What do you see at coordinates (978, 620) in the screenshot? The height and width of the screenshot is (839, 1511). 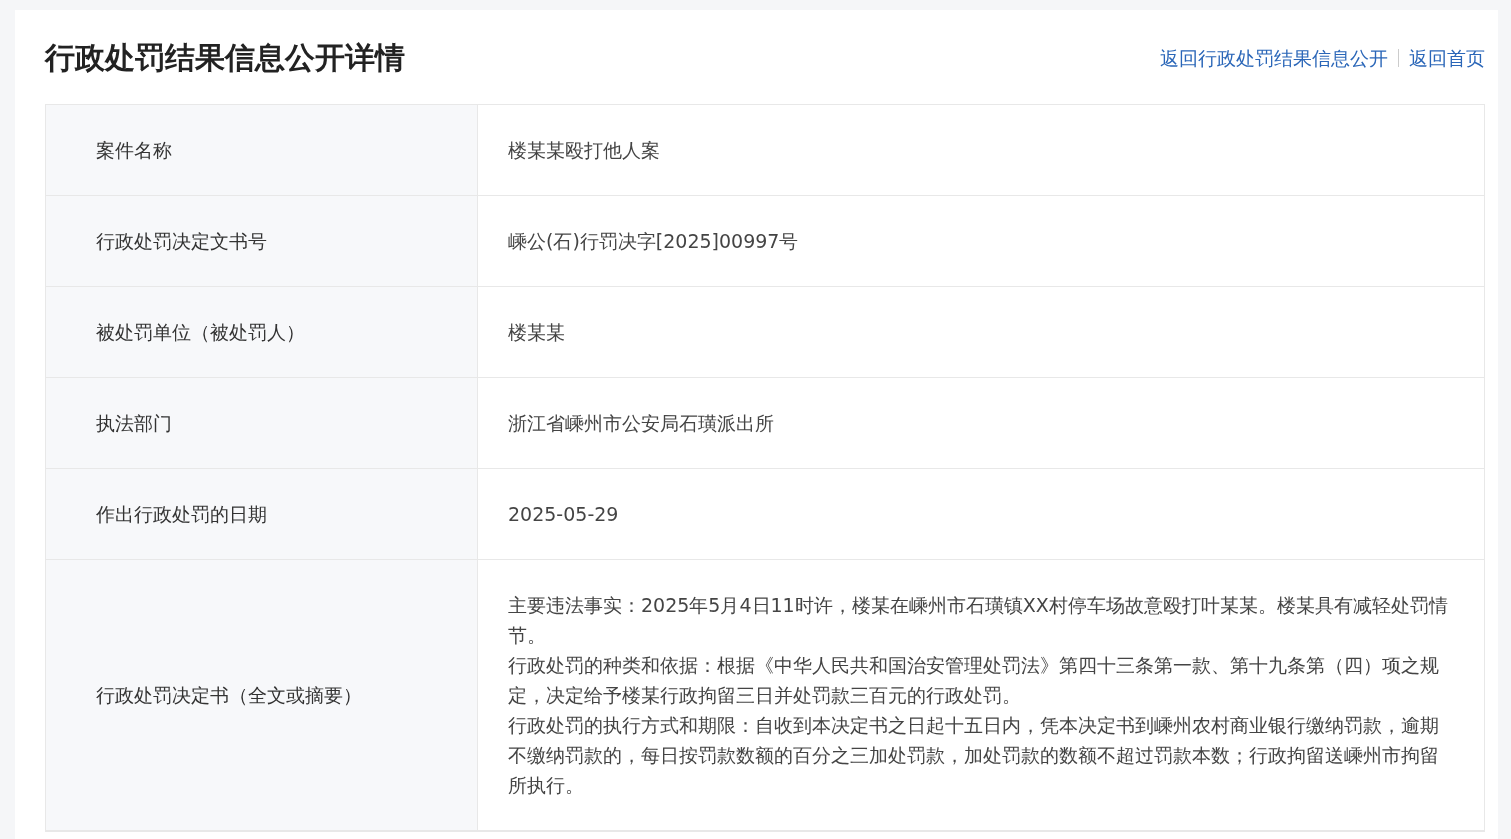 I see `field-value: 主要违法事实：2025年5月4日11时许，楼某在嵊州市石璜镇XX村停车场故意殴打叶某某。楼某具有减轻处罚情节。` at bounding box center [978, 620].